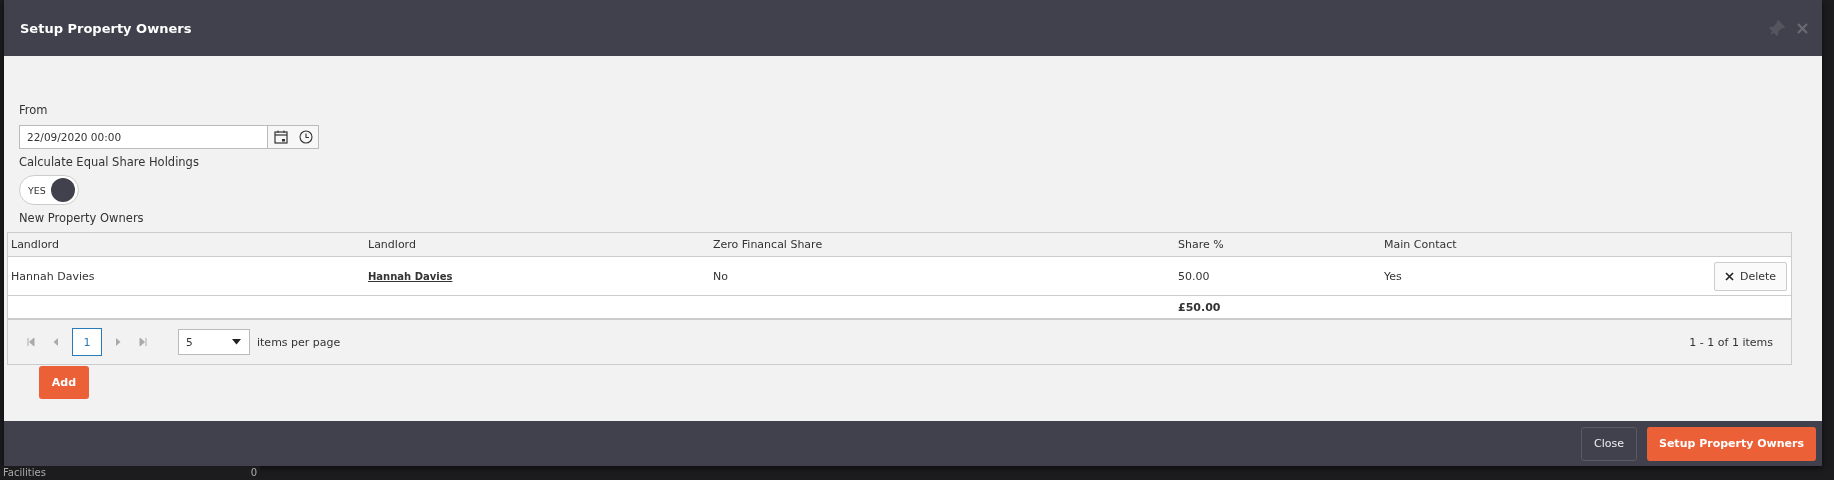  Describe the element at coordinates (118, 342) in the screenshot. I see `next-page-icon` at that location.